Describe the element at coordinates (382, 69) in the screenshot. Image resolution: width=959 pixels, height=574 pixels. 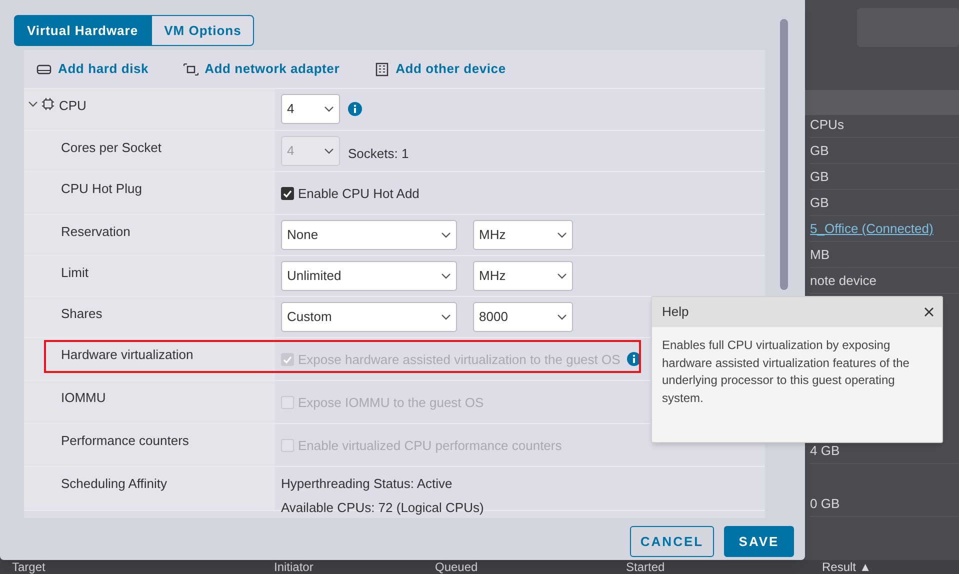
I see `device-list-icon` at that location.